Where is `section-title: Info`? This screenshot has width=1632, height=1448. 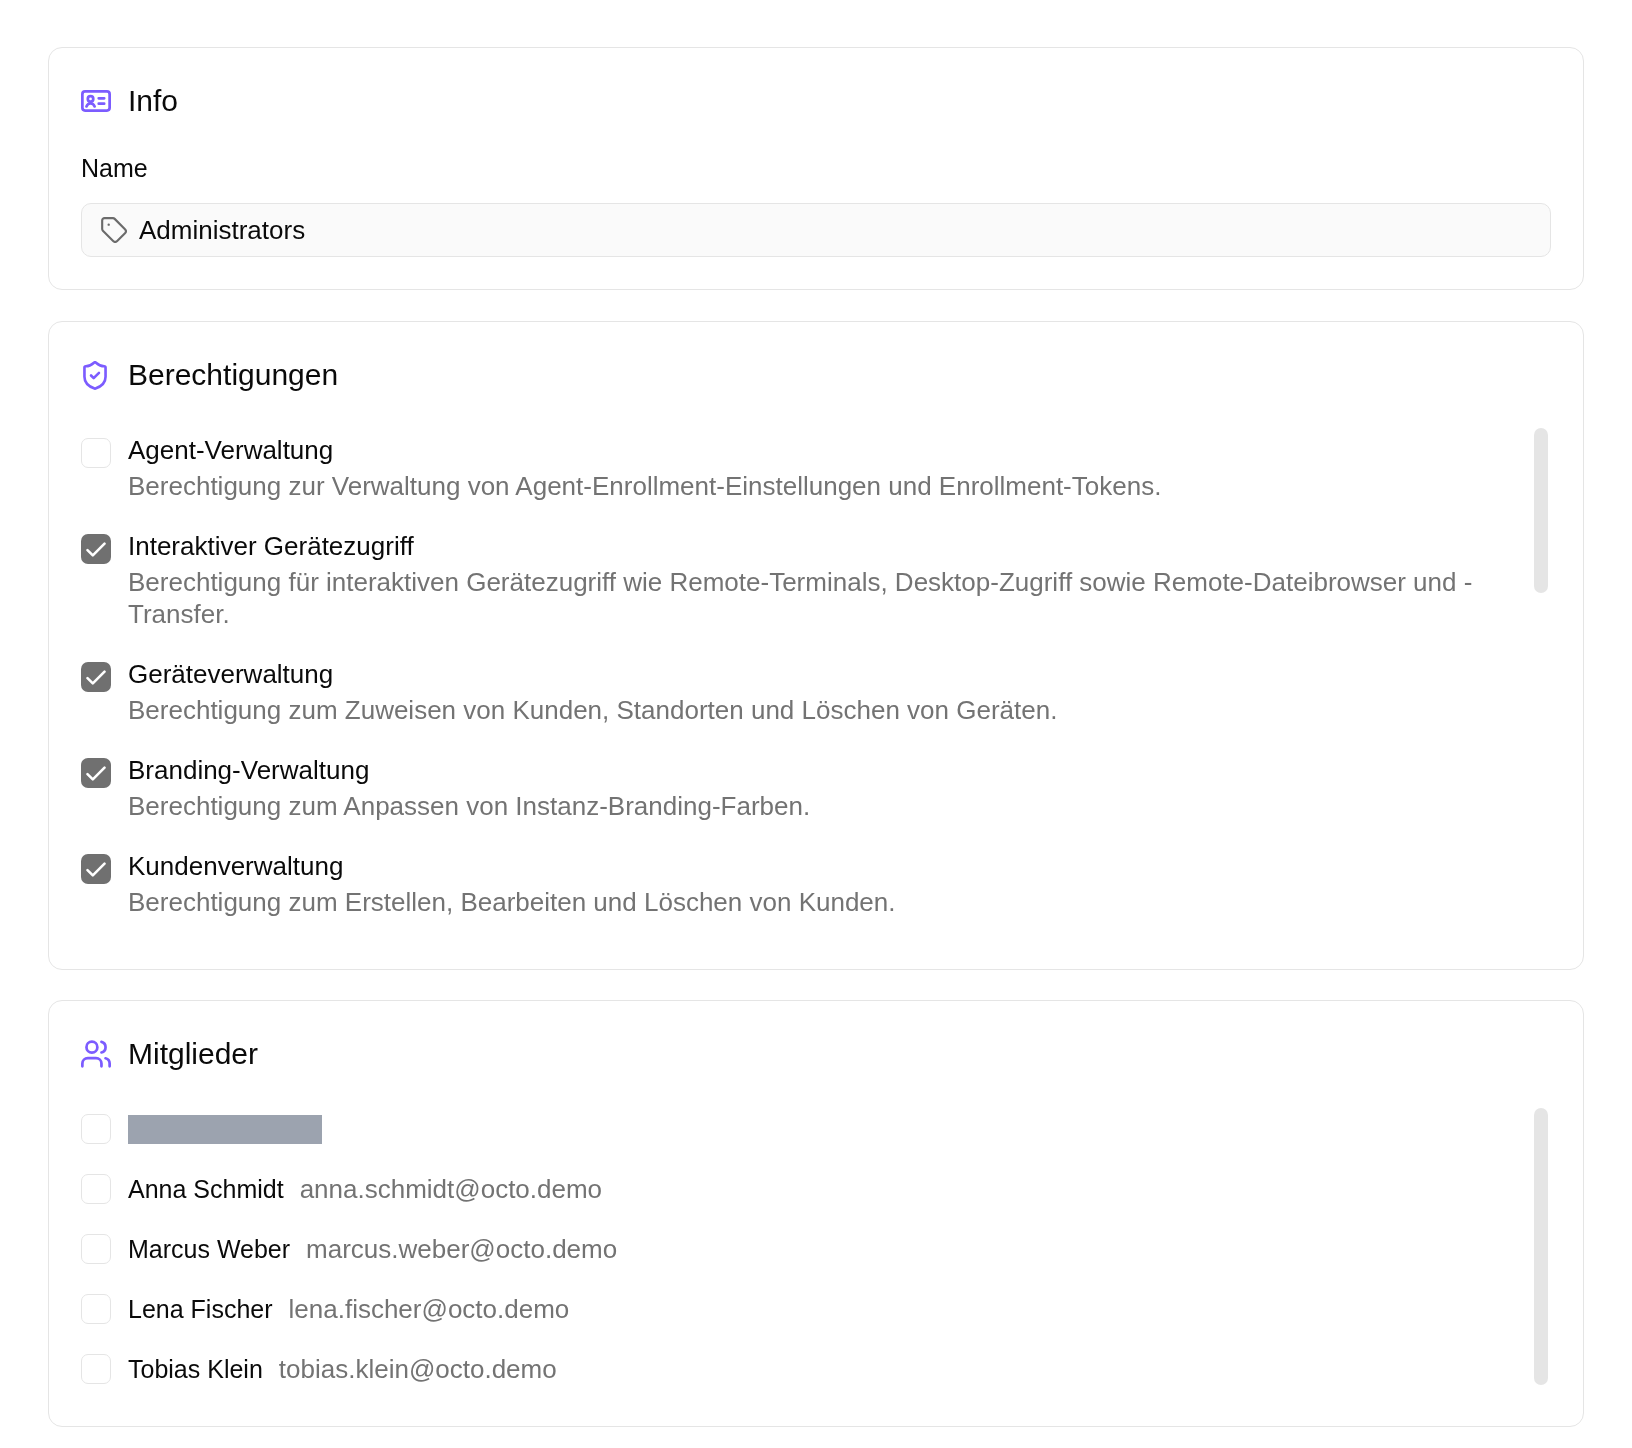 section-title: Info is located at coordinates (153, 101).